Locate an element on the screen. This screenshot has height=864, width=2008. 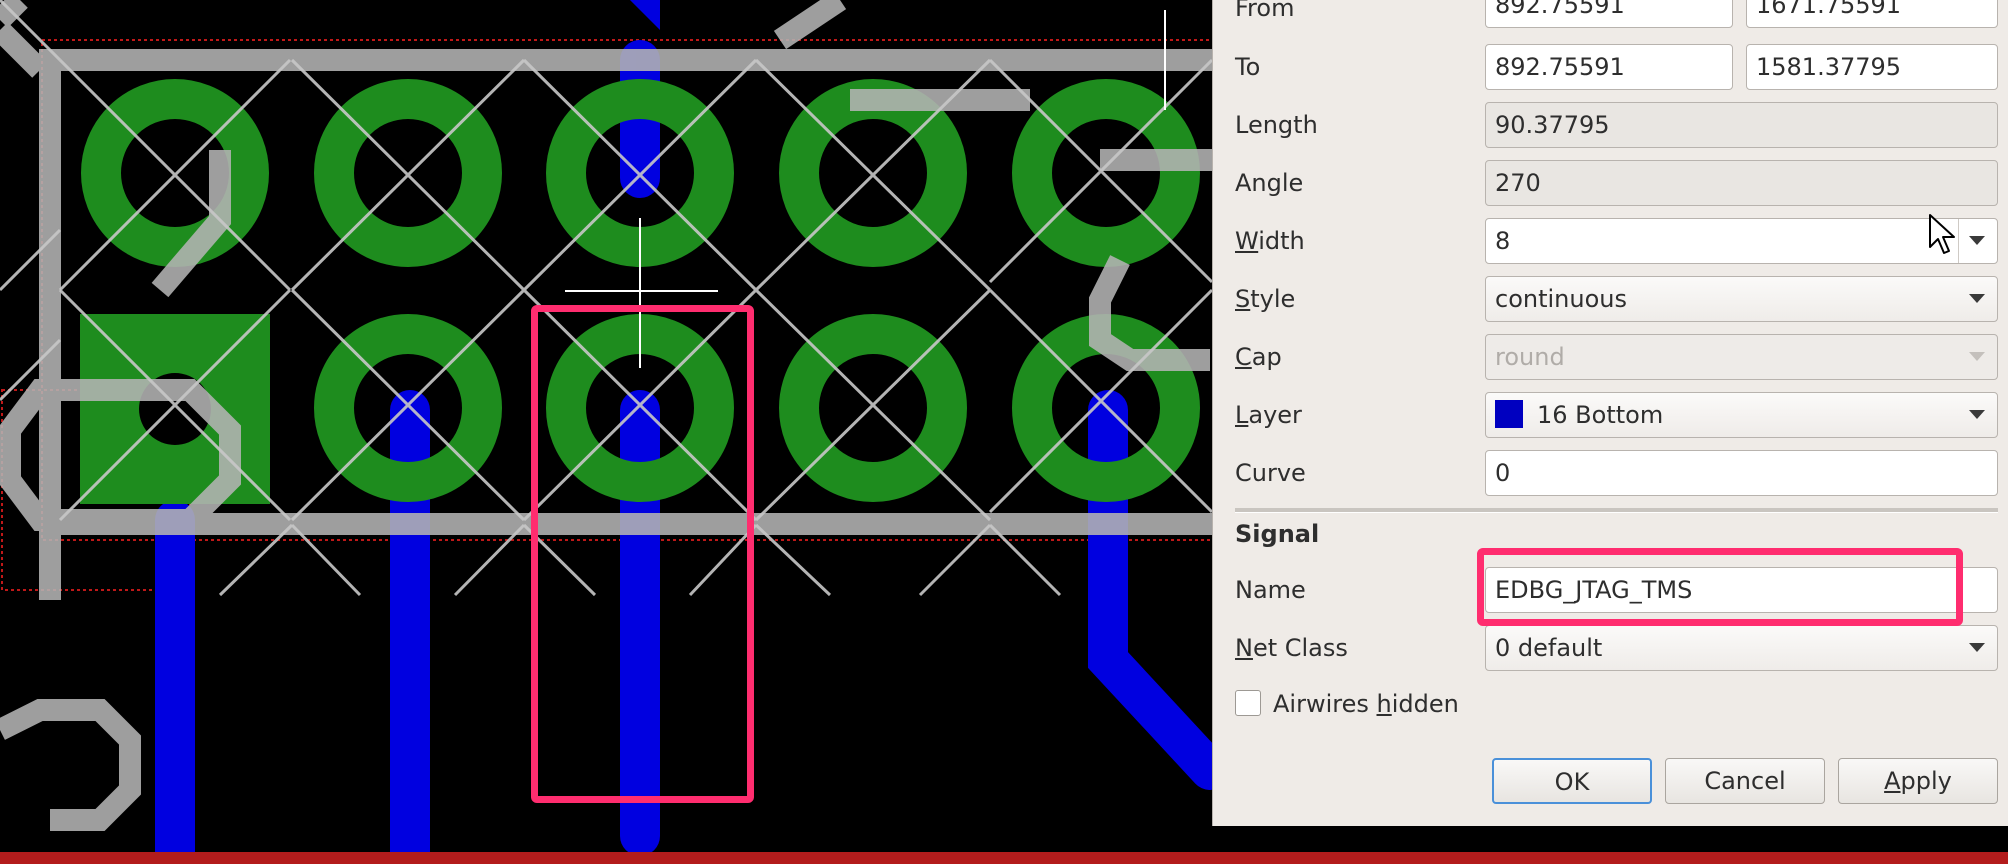
width-label-rest: idth is located at coordinates (1281, 241).